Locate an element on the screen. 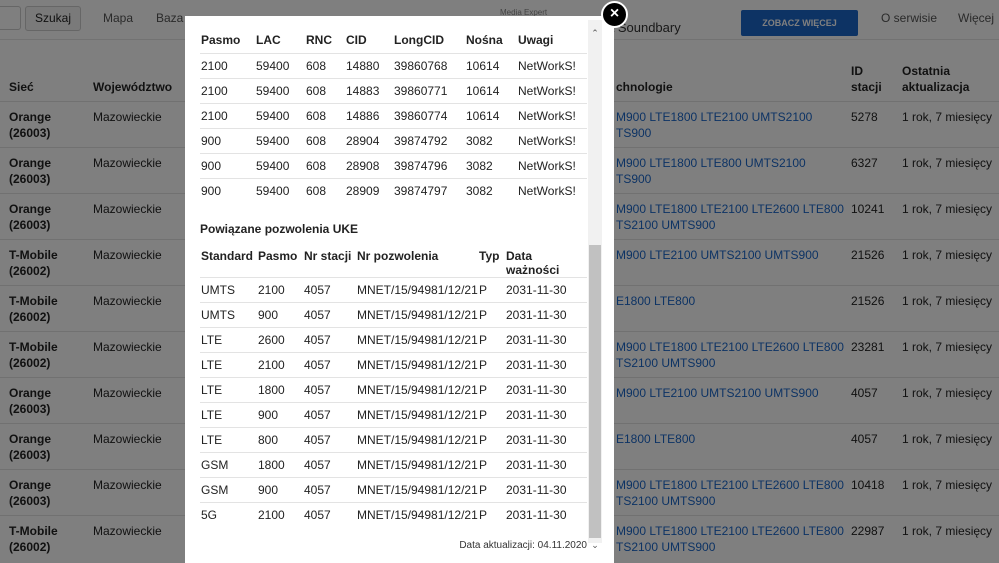 The width and height of the screenshot is (999, 563). cells-header-carrier: Nośna is located at coordinates (484, 40).